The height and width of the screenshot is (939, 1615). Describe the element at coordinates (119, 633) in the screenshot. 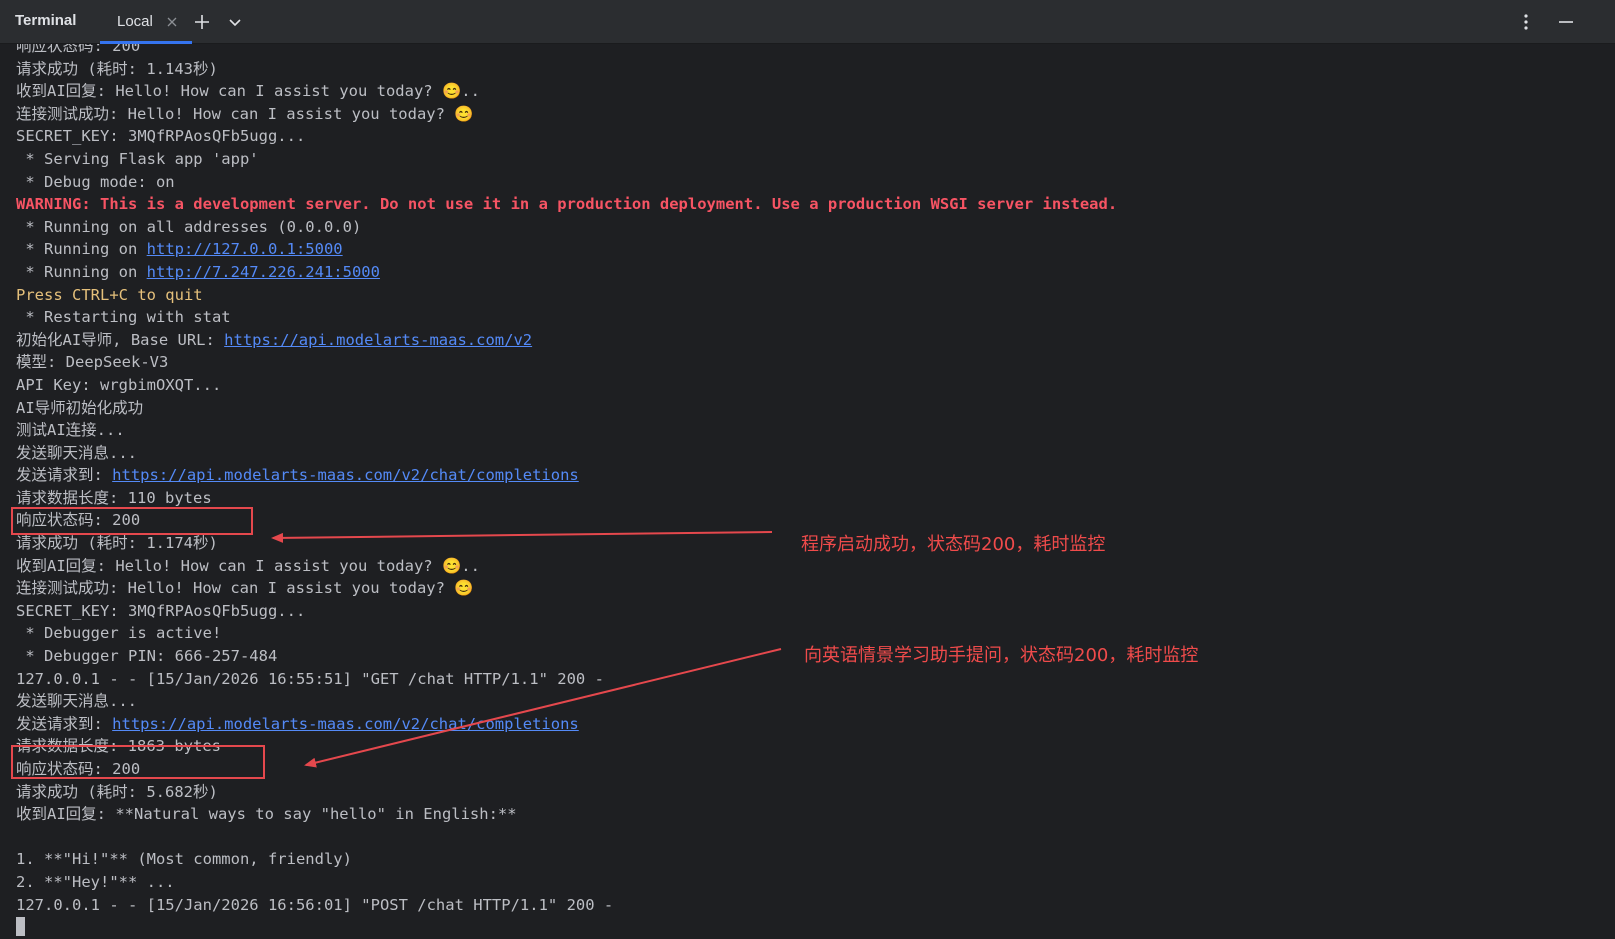

I see `line-text: * Debugger is active!` at that location.